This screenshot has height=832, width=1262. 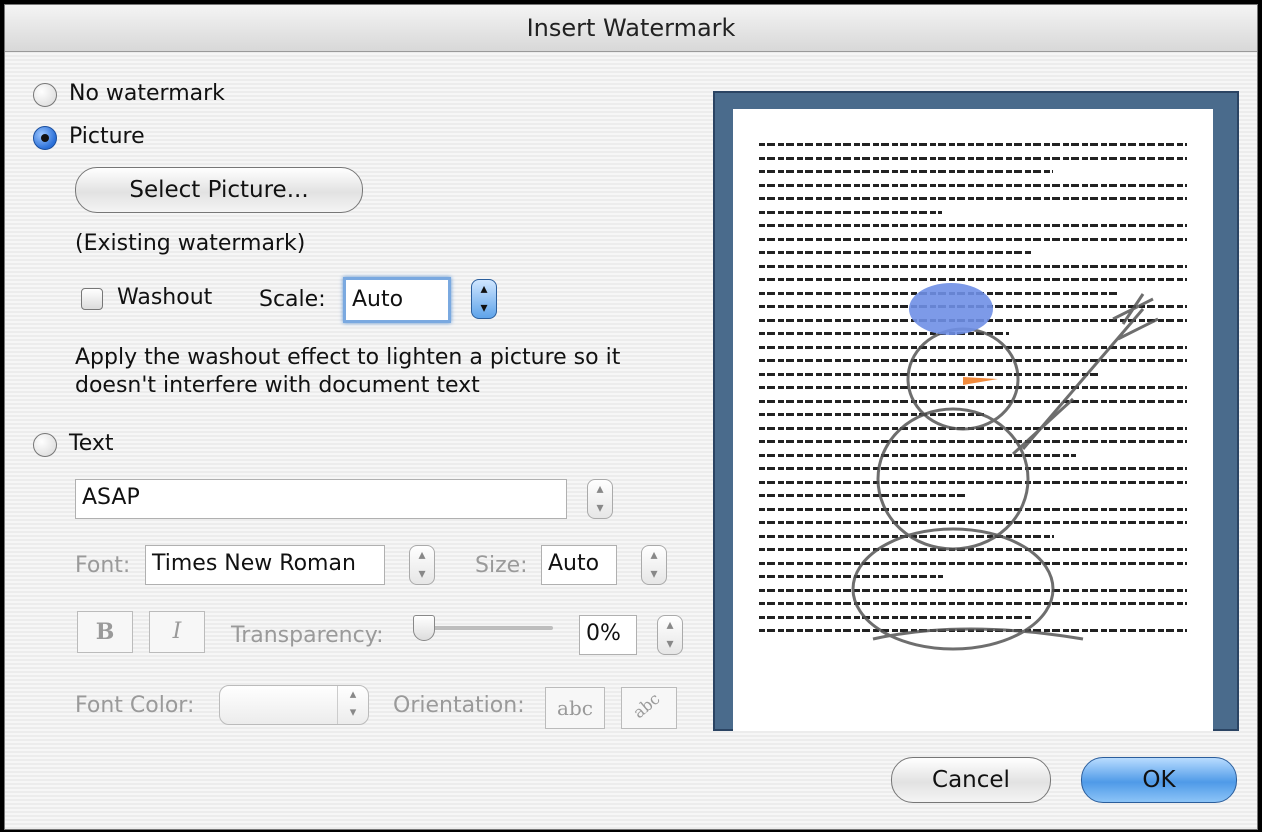 What do you see at coordinates (654, 565) in the screenshot?
I see `size-stepper: ▴ ▾` at bounding box center [654, 565].